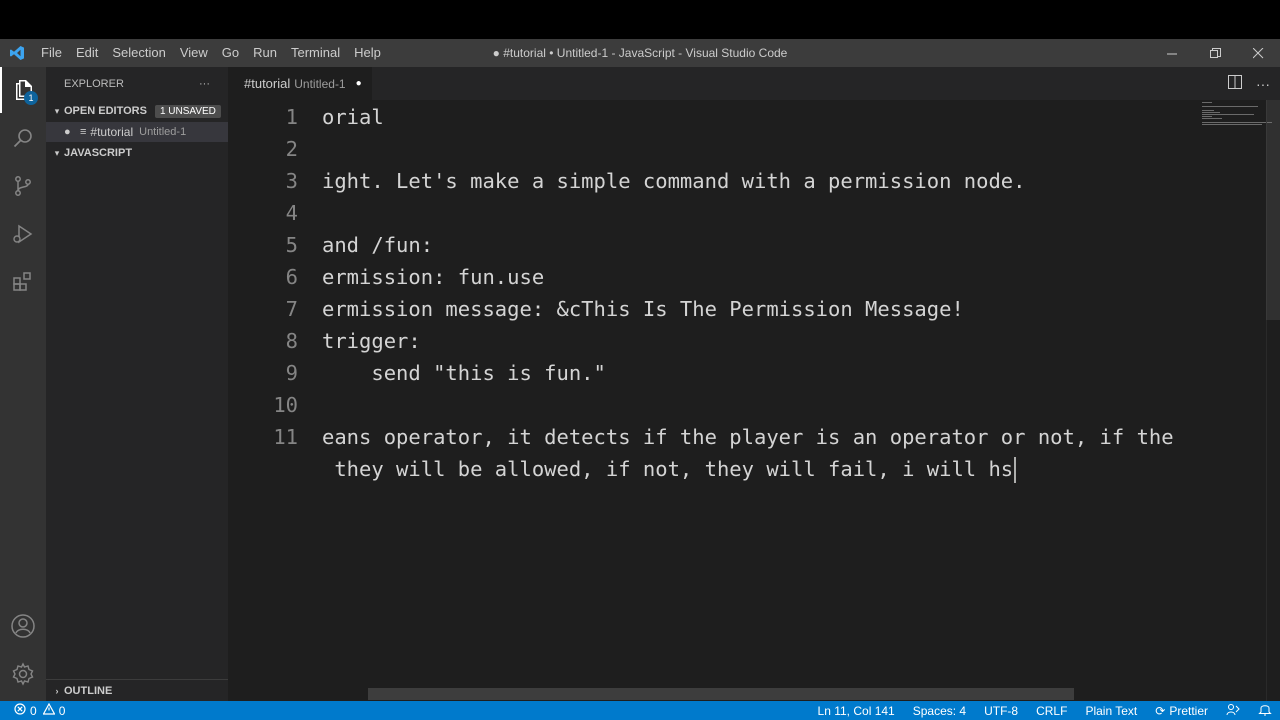 The image size is (1280, 720). What do you see at coordinates (291, 245) in the screenshot?
I see `line-number: 5` at bounding box center [291, 245].